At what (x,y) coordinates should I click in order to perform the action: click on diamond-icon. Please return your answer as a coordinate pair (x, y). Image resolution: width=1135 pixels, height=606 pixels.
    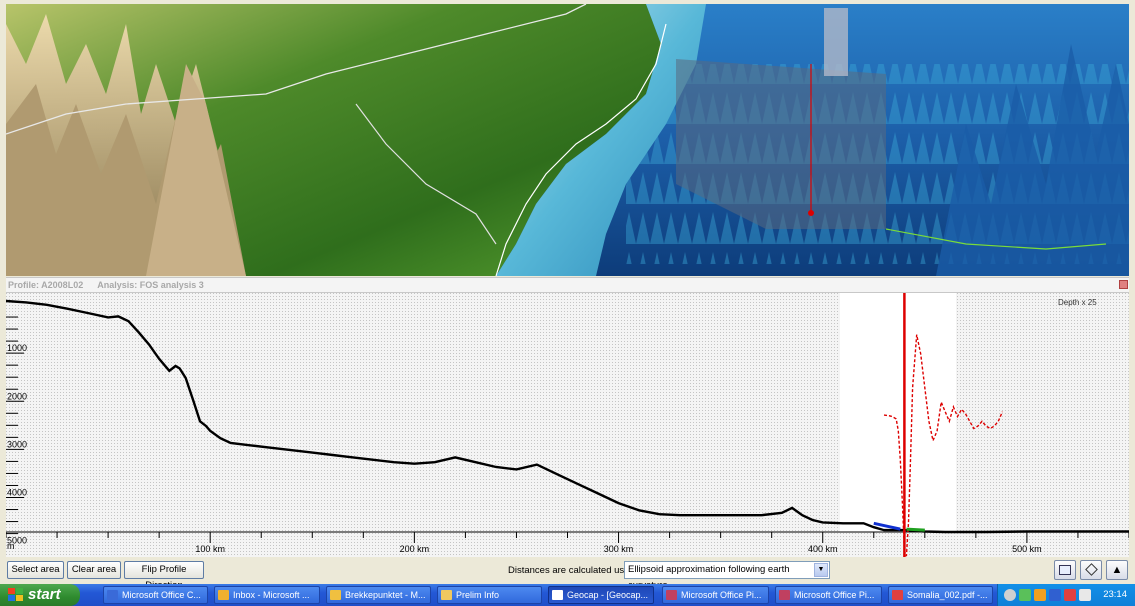
    Looking at the image, I should click on (1091, 569).